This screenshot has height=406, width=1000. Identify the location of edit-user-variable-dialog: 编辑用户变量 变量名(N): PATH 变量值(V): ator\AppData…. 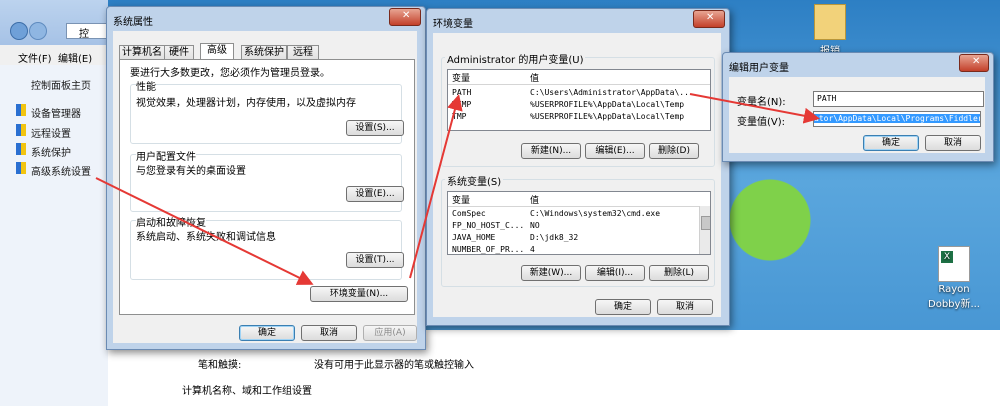
(858, 107).